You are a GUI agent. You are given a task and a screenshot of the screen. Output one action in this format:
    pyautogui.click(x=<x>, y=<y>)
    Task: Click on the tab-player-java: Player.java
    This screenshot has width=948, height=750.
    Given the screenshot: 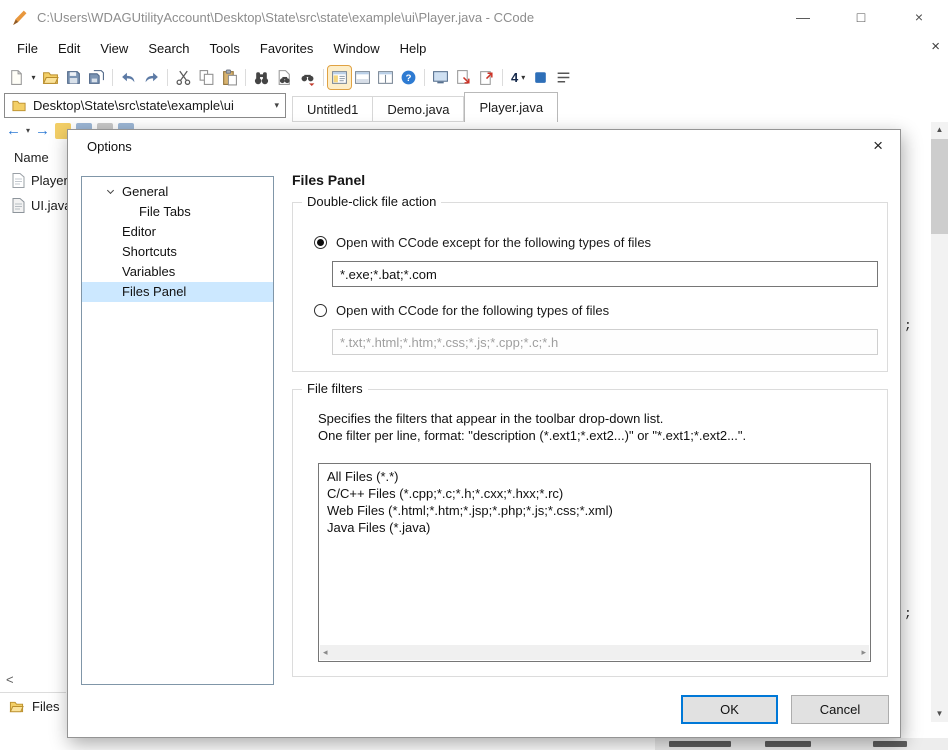 What is the action you would take?
    pyautogui.click(x=511, y=107)
    